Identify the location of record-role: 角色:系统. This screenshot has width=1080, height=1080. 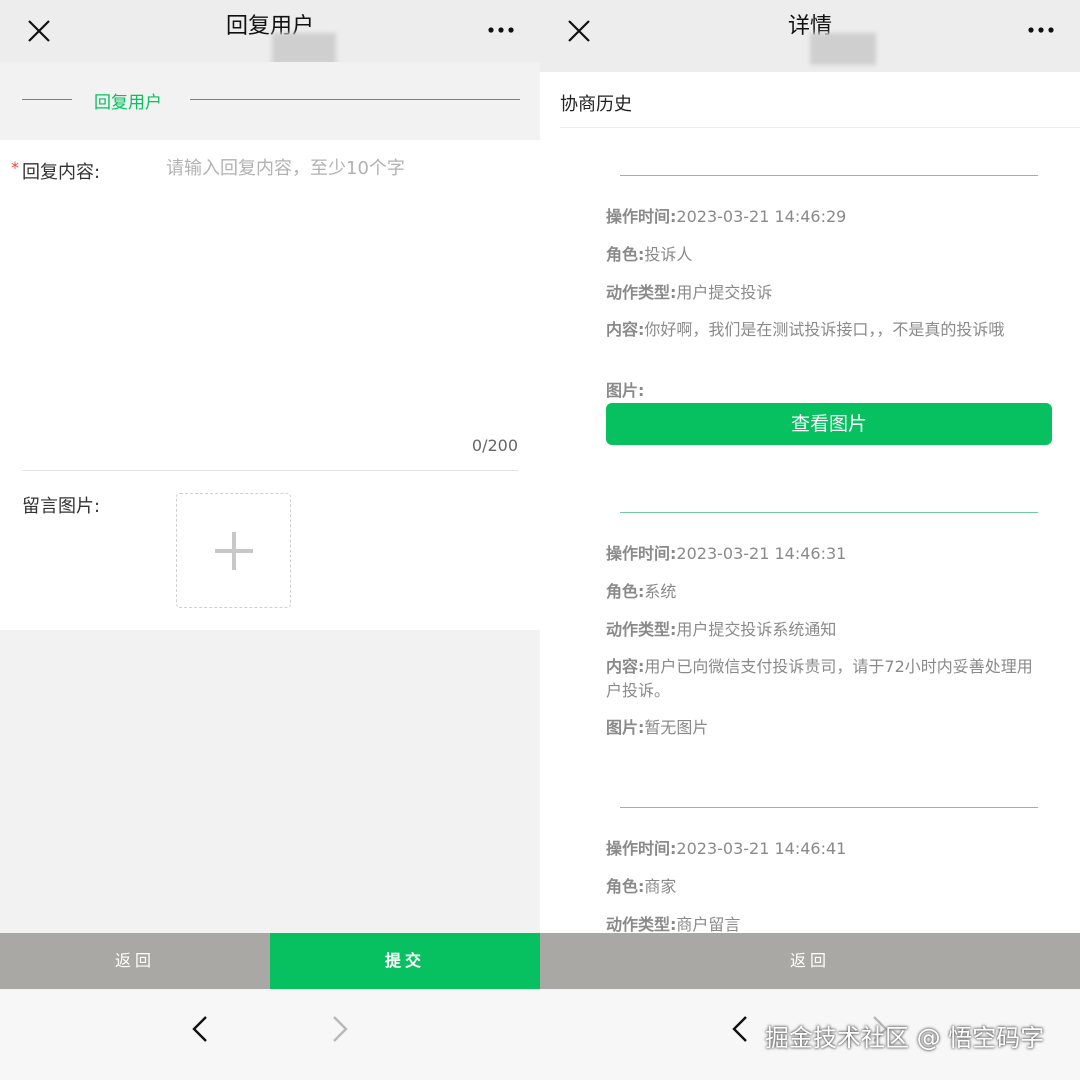
(826, 592).